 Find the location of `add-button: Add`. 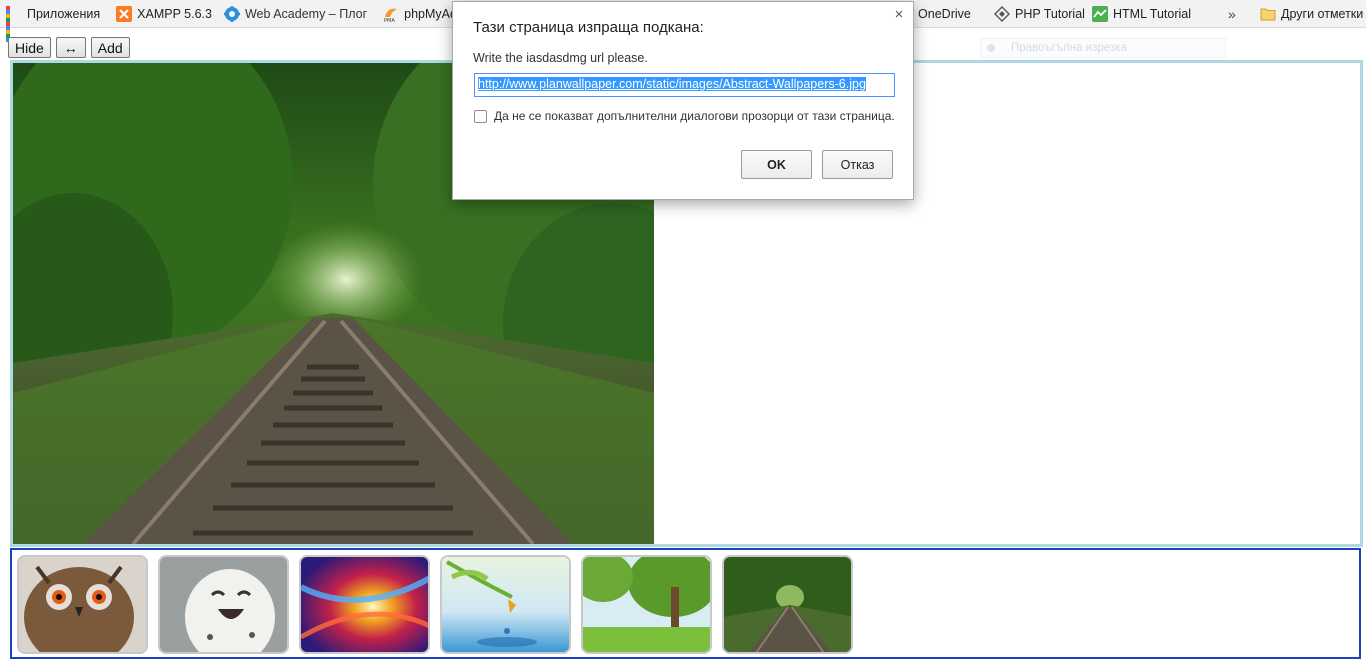

add-button: Add is located at coordinates (110, 47).